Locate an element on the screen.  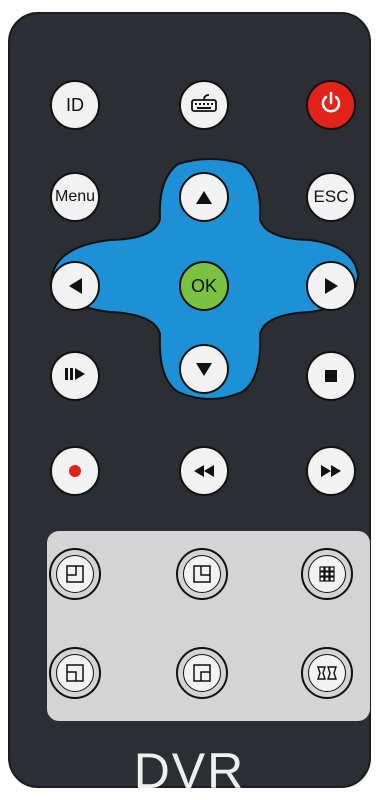
split-sequence-button is located at coordinates (327, 673).